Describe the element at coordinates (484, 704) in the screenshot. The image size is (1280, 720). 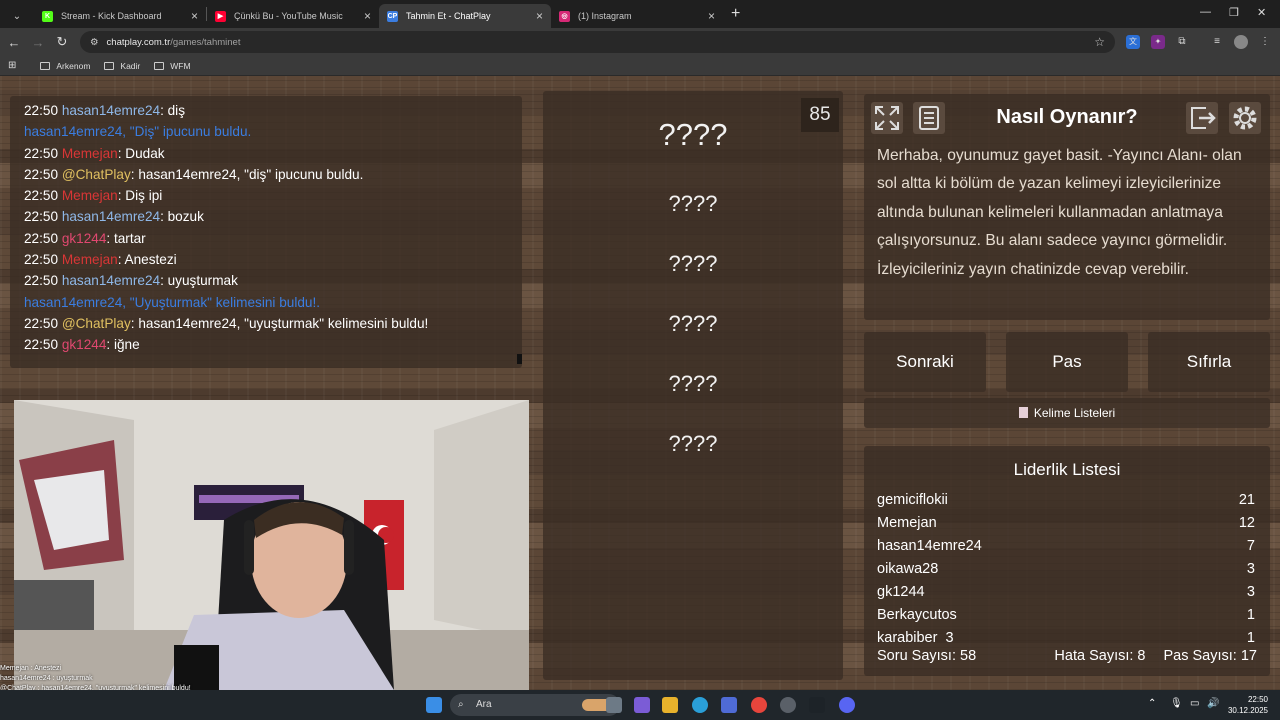
I see `taskbar-search-placeholder: Ara` at that location.